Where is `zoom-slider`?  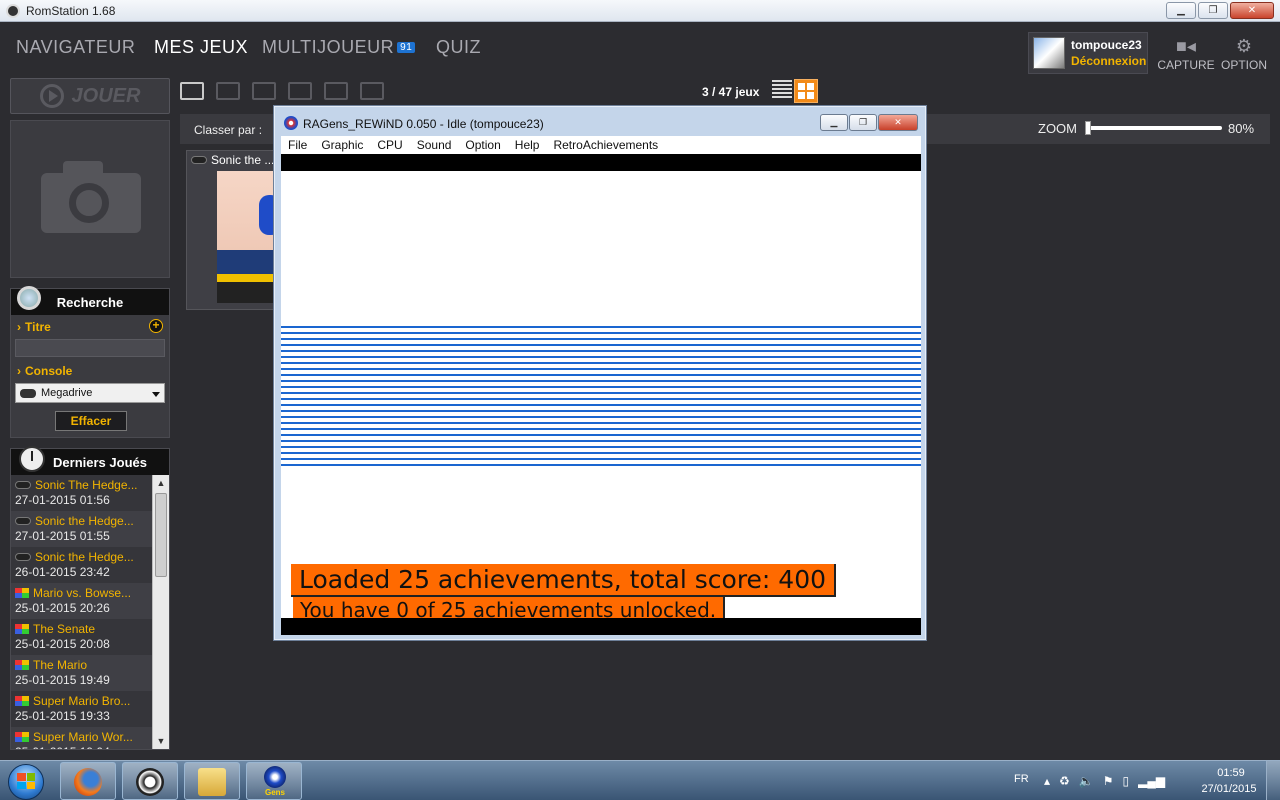 zoom-slider is located at coordinates (1155, 128).